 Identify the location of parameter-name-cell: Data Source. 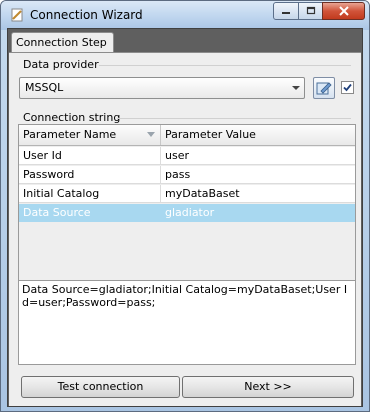
(90, 213).